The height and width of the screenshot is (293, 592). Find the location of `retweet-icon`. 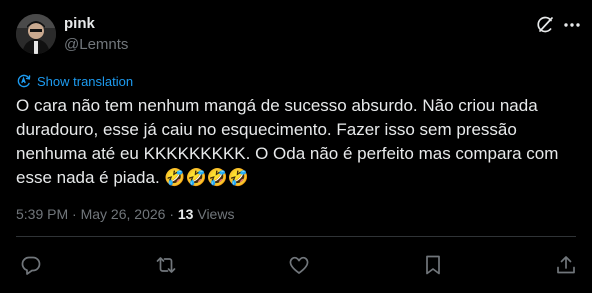

retweet-icon is located at coordinates (166, 265).